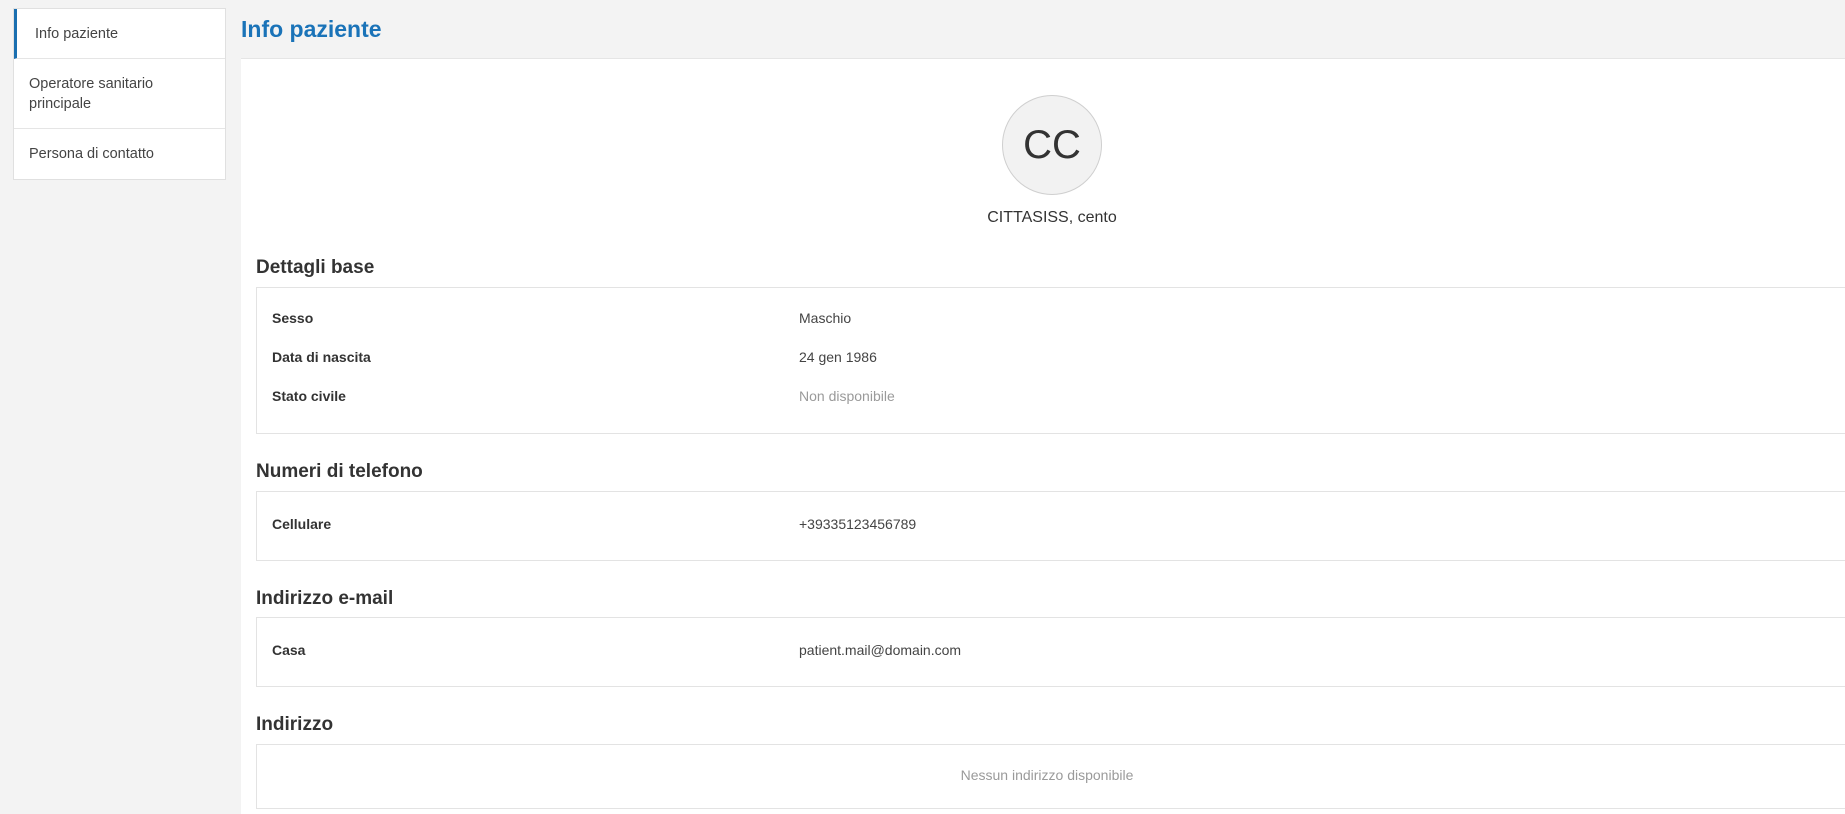  What do you see at coordinates (847, 396) in the screenshot?
I see `detail-value: Non disponibile` at bounding box center [847, 396].